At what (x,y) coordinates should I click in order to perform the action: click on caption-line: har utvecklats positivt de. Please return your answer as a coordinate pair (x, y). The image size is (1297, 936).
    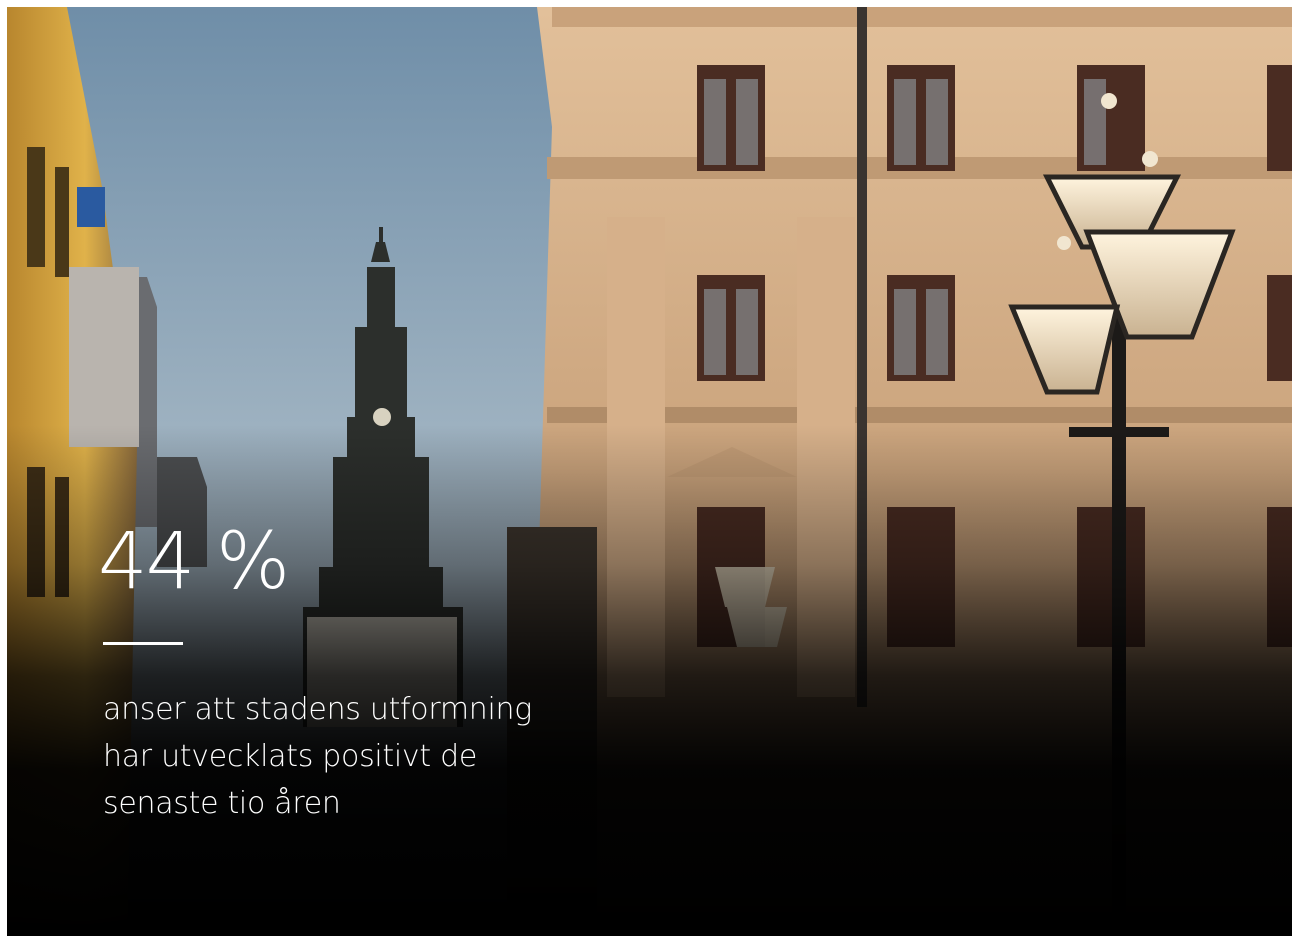
    Looking at the image, I should click on (290, 756).